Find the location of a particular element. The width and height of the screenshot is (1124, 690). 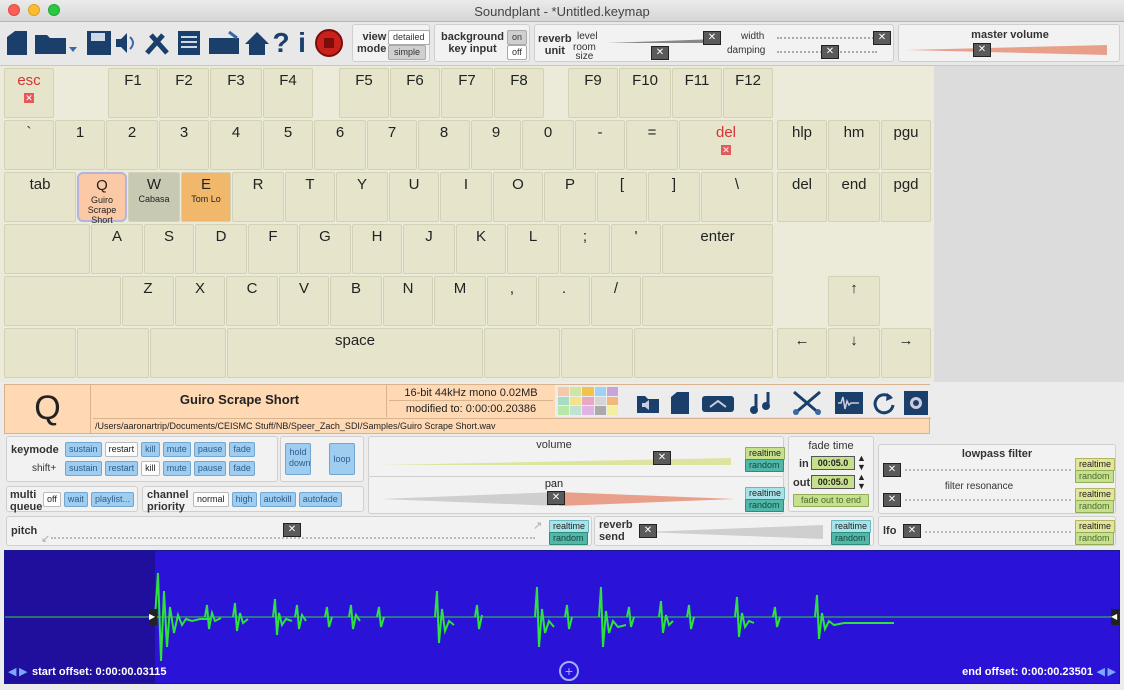

key-f10: F10 is located at coordinates (645, 93).